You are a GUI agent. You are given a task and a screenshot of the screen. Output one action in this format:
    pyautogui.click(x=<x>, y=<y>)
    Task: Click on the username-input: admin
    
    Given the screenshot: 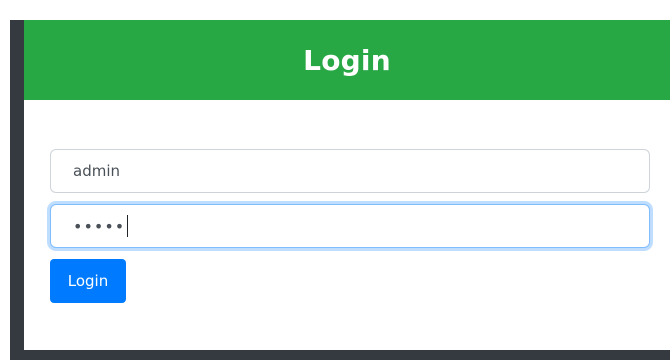 What is the action you would take?
    pyautogui.click(x=350, y=171)
    